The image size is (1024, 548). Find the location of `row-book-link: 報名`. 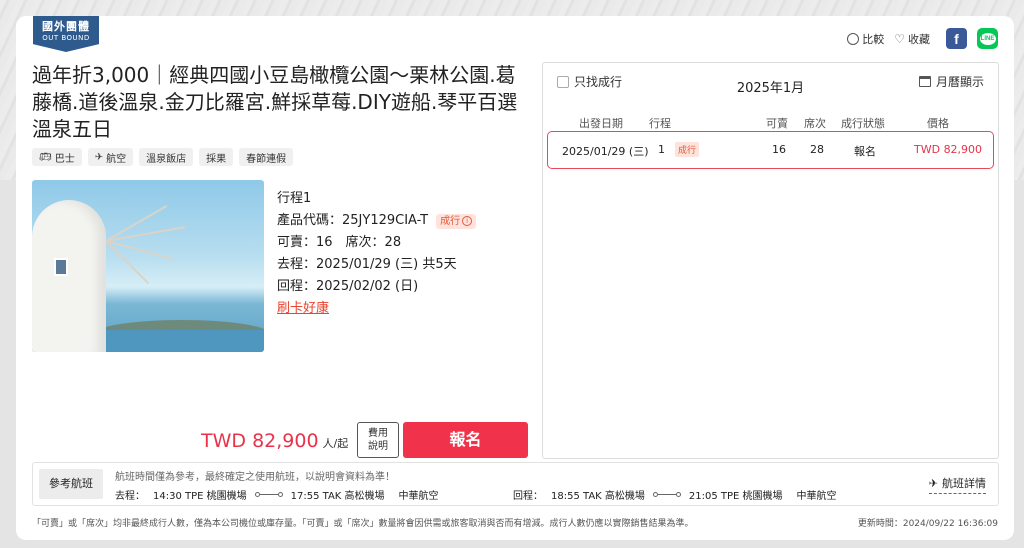

row-book-link: 報名 is located at coordinates (865, 151).